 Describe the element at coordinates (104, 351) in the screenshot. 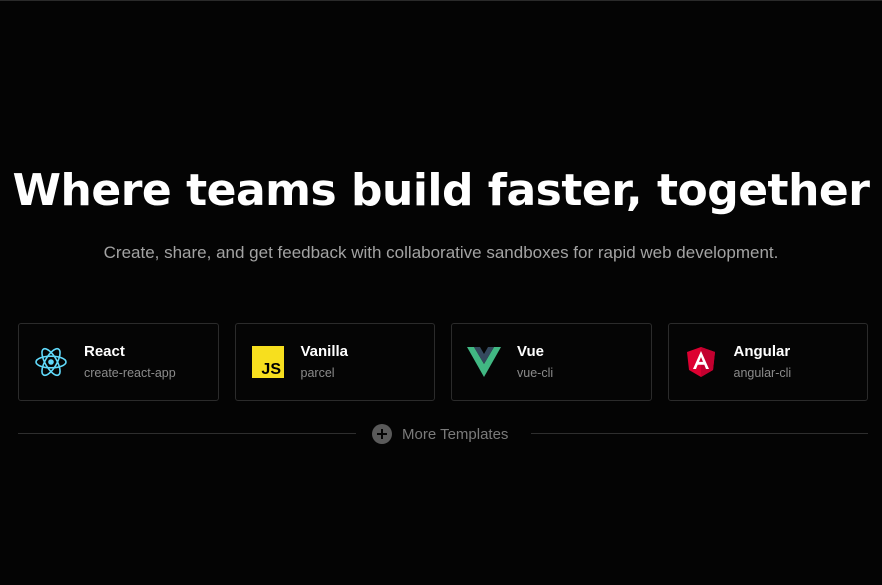

I see `template-title: React` at that location.